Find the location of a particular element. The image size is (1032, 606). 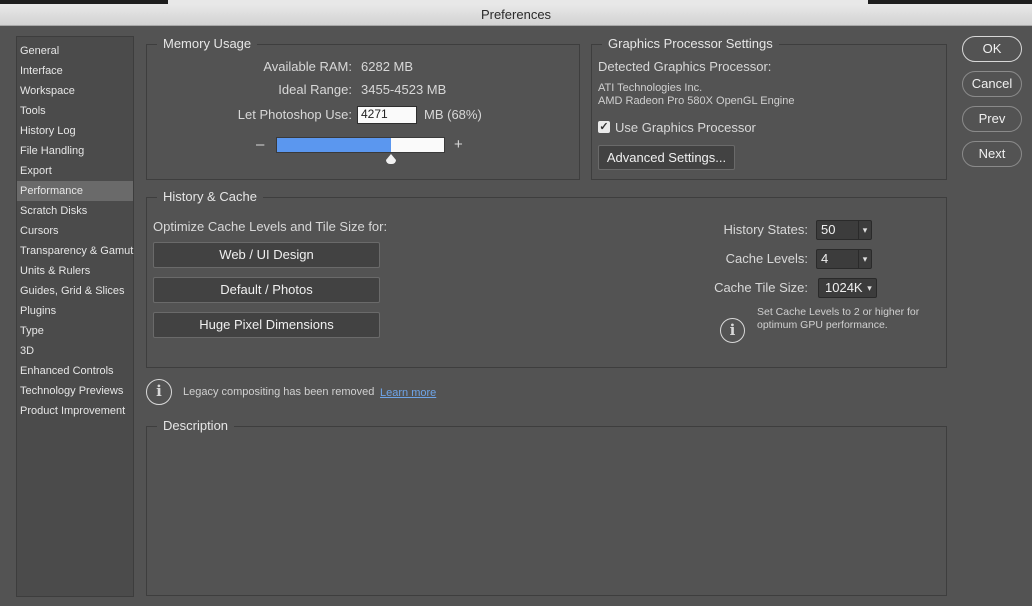

history-states-value: 50 is located at coordinates (828, 229).